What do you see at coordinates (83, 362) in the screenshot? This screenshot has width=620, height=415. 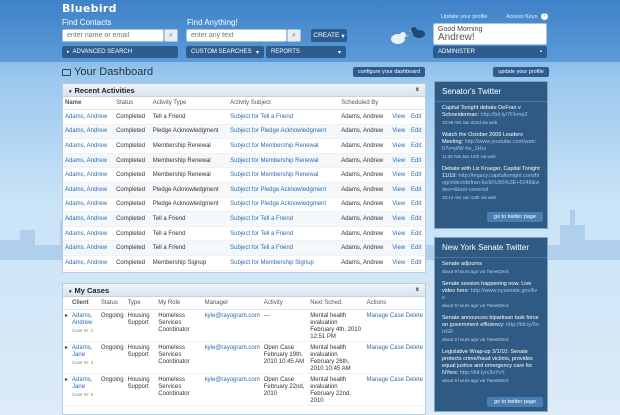 I see `case-id: Case ID: 3` at bounding box center [83, 362].